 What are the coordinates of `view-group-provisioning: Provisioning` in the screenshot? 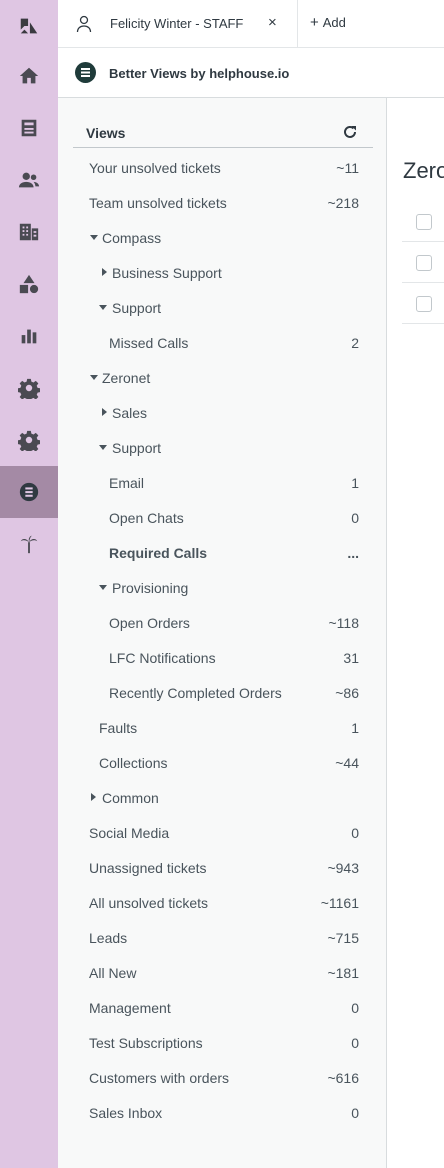 It's located at (223, 587).